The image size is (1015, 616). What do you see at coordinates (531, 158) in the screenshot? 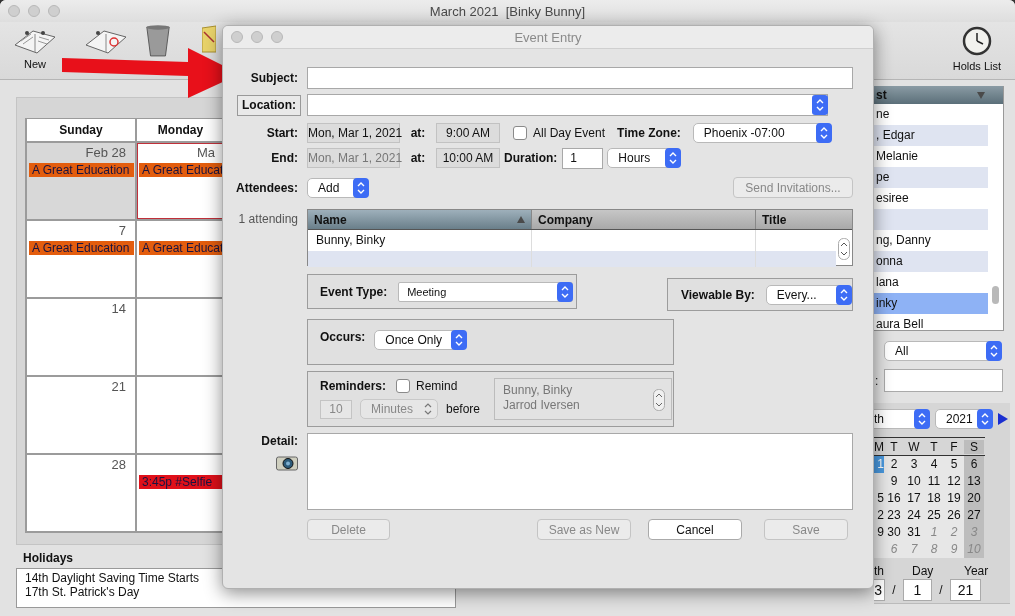
I see `duration-label: Duration:` at bounding box center [531, 158].